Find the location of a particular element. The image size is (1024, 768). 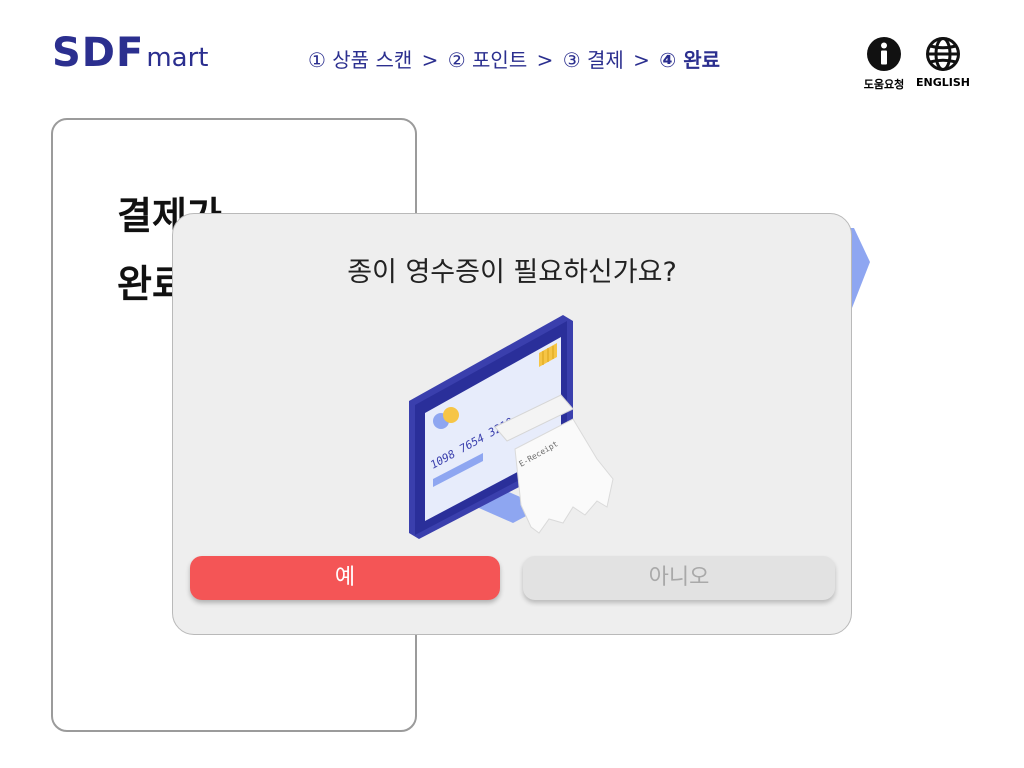

logo: SDFmart is located at coordinates (130, 53).